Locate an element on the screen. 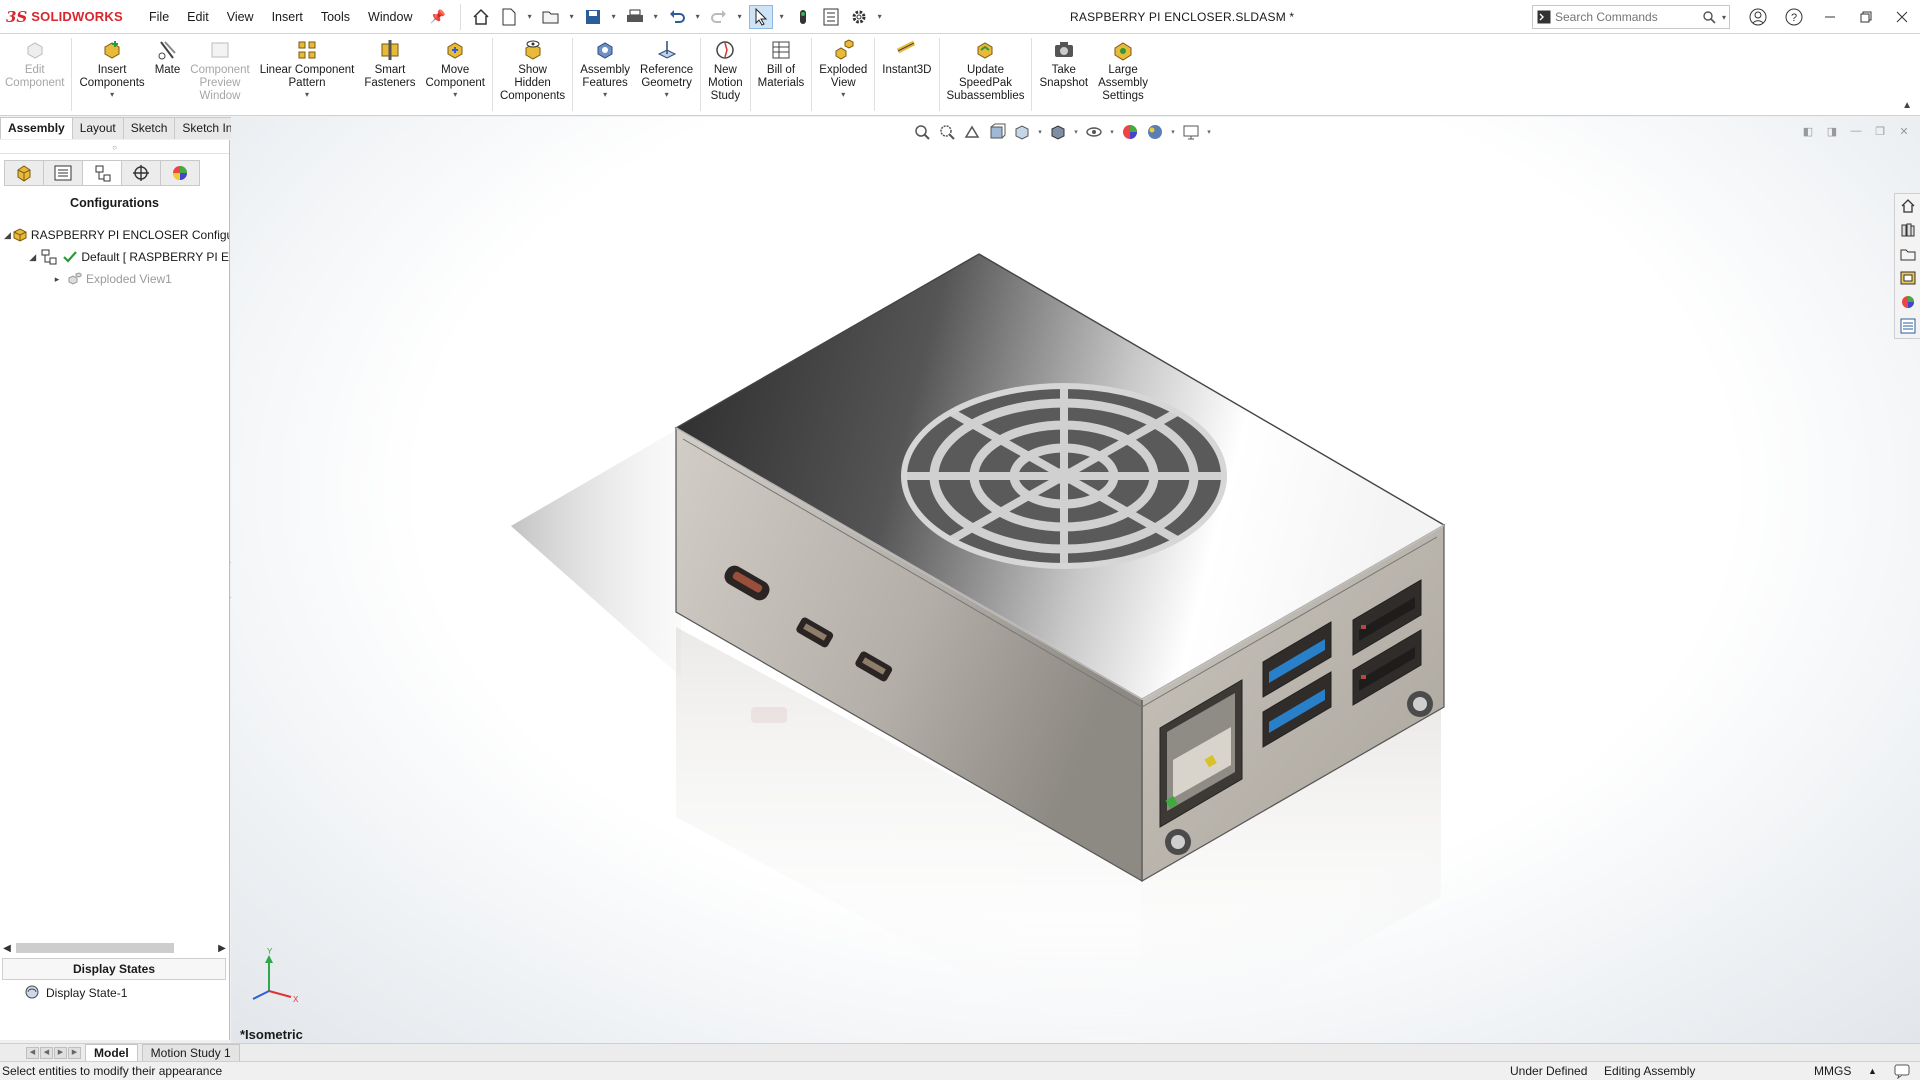 This screenshot has height=1080, width=1920. view-orientation-dropdown-icon: ▾ is located at coordinates (1040, 132).